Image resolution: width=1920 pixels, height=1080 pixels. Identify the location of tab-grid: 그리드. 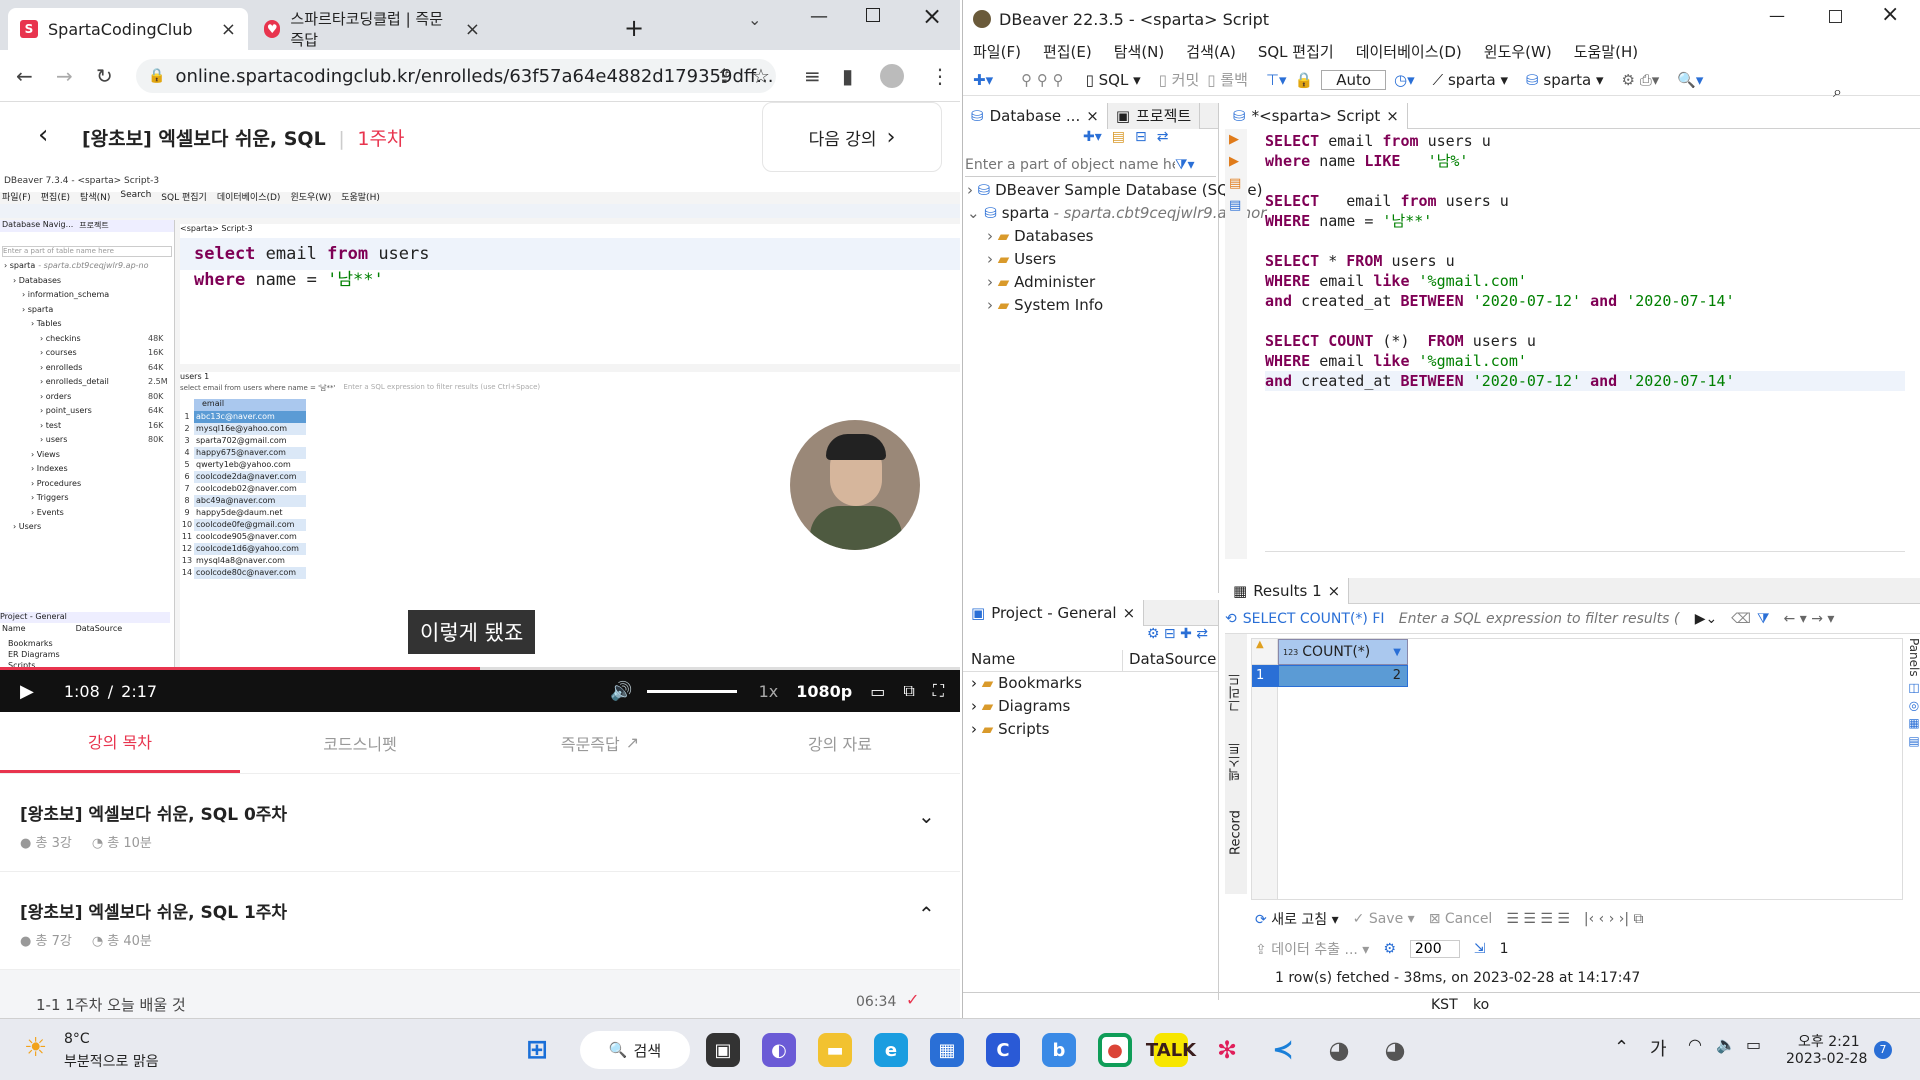
(1236, 692).